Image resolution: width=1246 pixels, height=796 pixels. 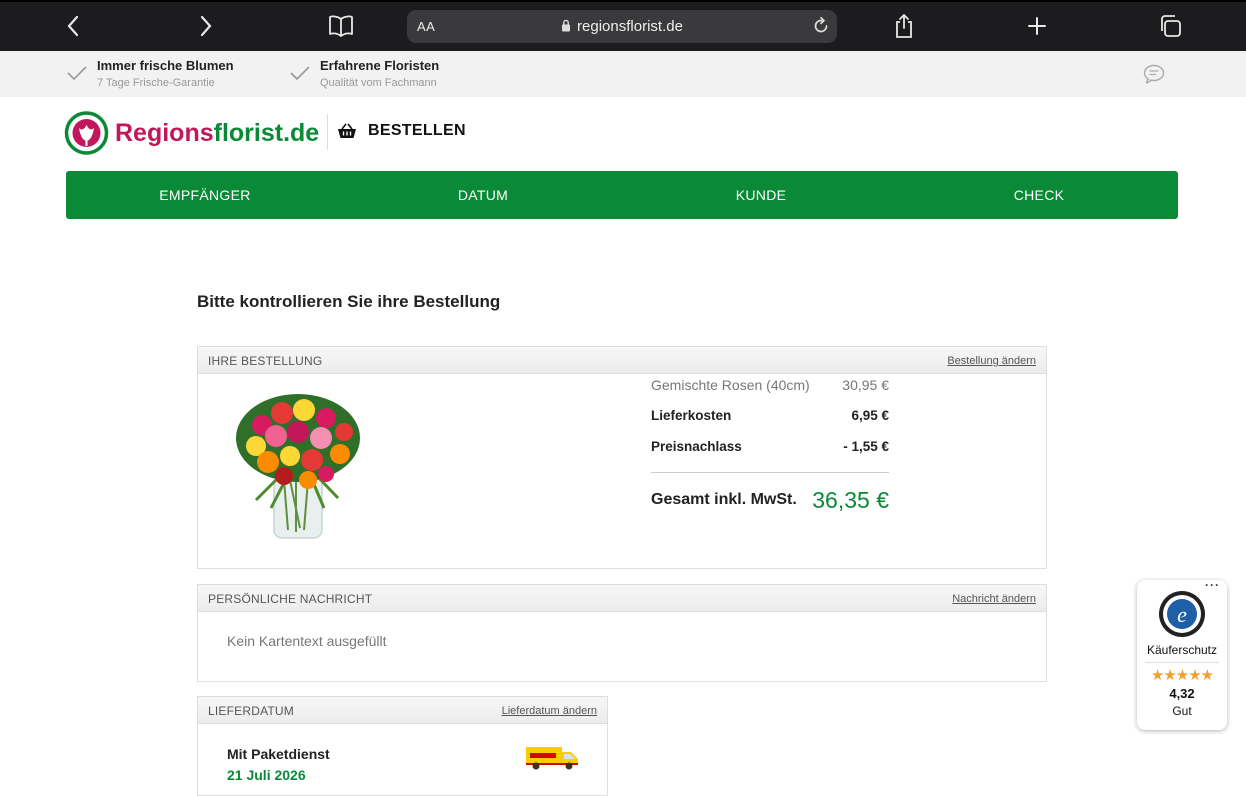 What do you see at coordinates (770, 472) in the screenshot?
I see `price-divider` at bounding box center [770, 472].